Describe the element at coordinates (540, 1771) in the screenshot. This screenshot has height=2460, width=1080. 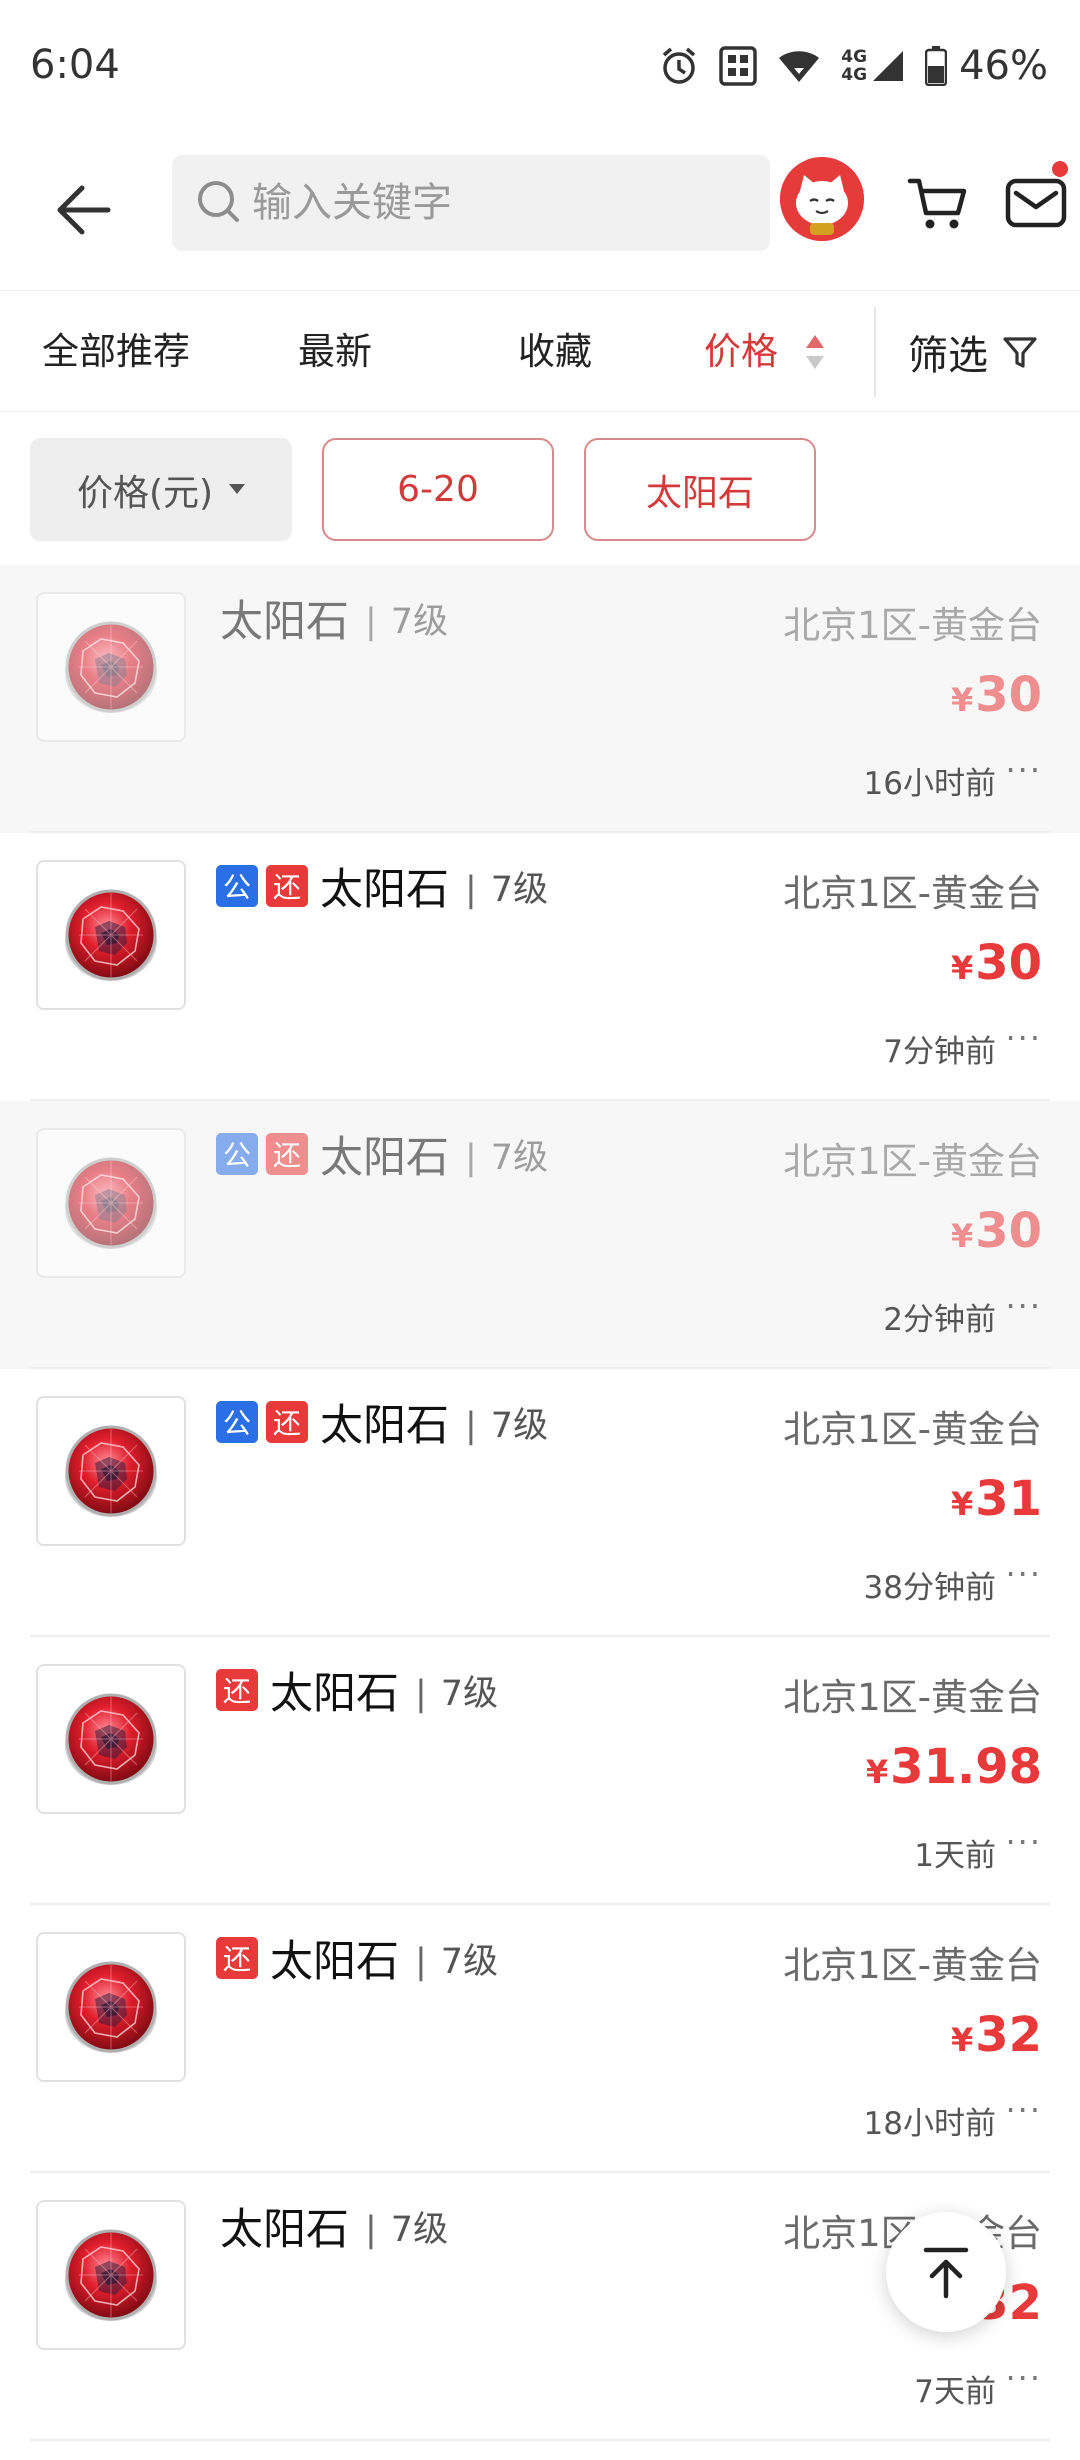
I see `listing-row: 还 太阳石 7级 北京1区-黄金台 ¥31.98 1天前 ···` at that location.